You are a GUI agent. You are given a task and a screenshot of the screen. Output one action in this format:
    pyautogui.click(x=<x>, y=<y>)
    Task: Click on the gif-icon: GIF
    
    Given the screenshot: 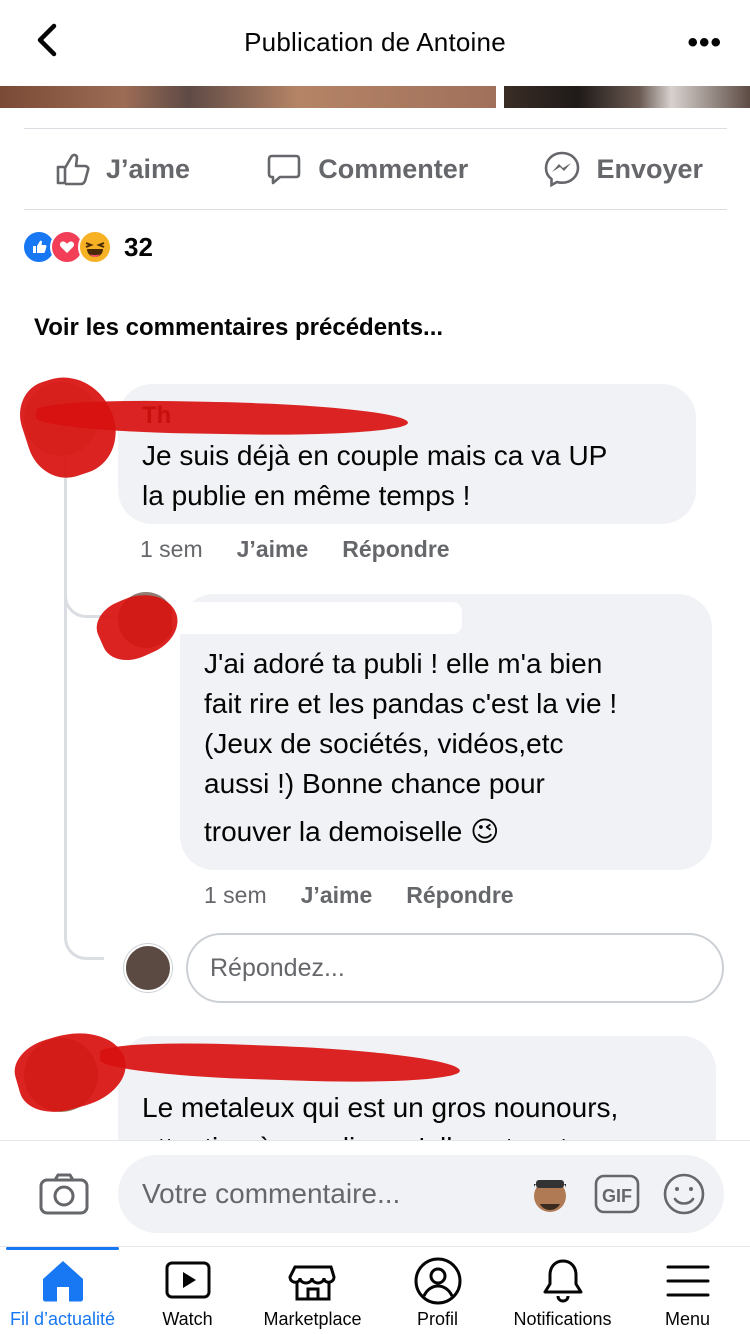 What is the action you would take?
    pyautogui.click(x=617, y=1194)
    